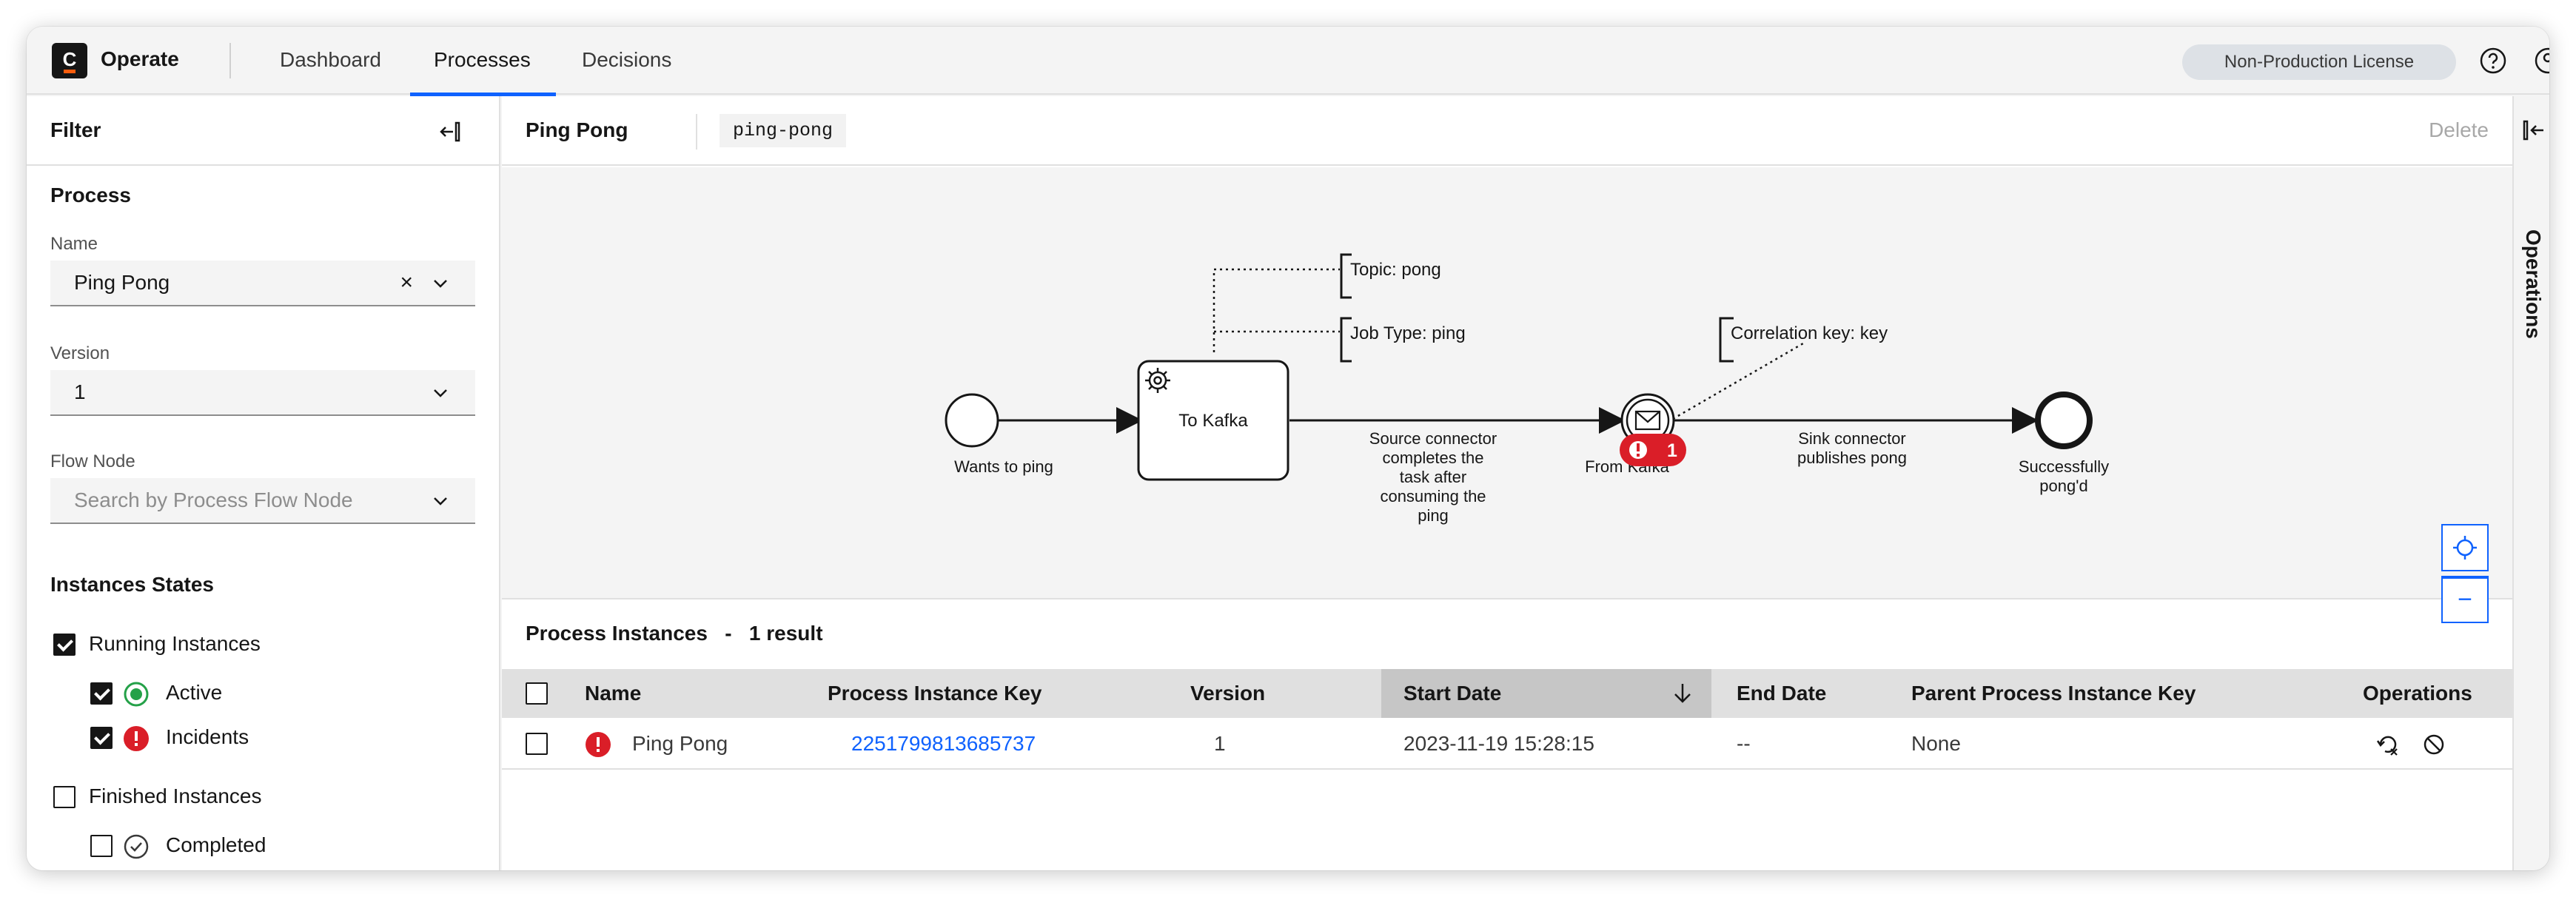 Image resolution: width=2576 pixels, height=897 pixels. Describe the element at coordinates (1653, 450) in the screenshot. I see `incident-count-badge: 1` at that location.